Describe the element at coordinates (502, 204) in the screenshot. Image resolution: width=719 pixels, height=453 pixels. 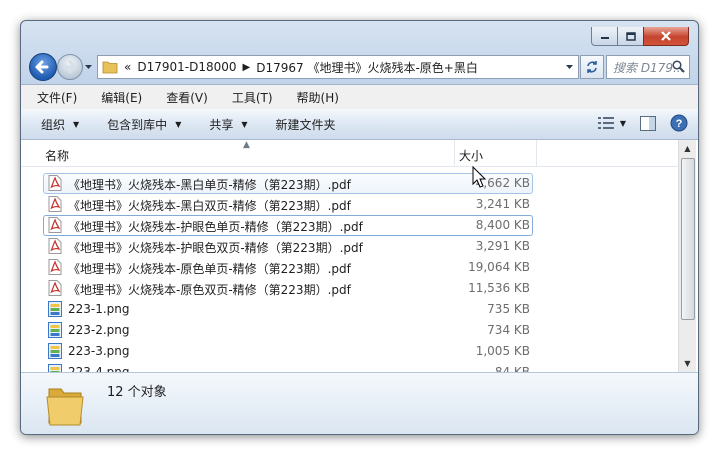
I see `file-size: 3,241 KB` at that location.